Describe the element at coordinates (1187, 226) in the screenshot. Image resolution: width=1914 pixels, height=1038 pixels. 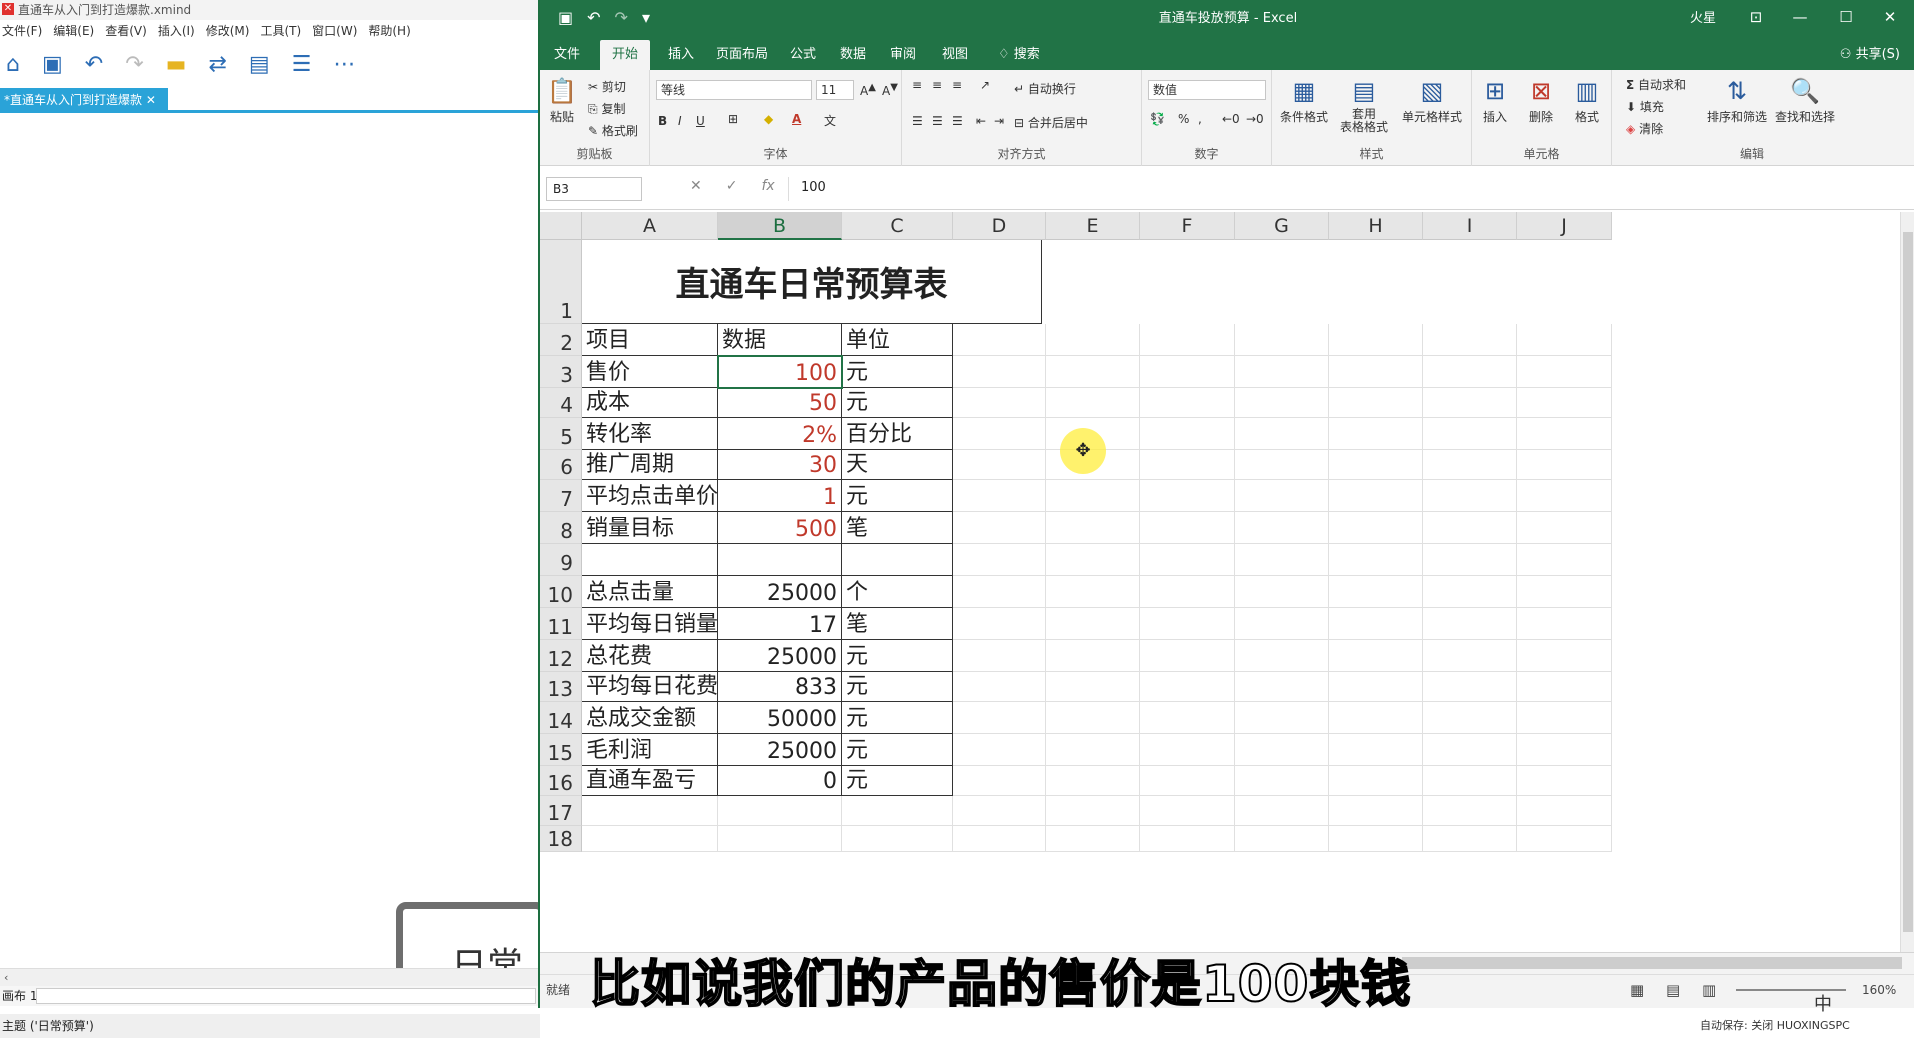
I see `column-header-f: F` at that location.